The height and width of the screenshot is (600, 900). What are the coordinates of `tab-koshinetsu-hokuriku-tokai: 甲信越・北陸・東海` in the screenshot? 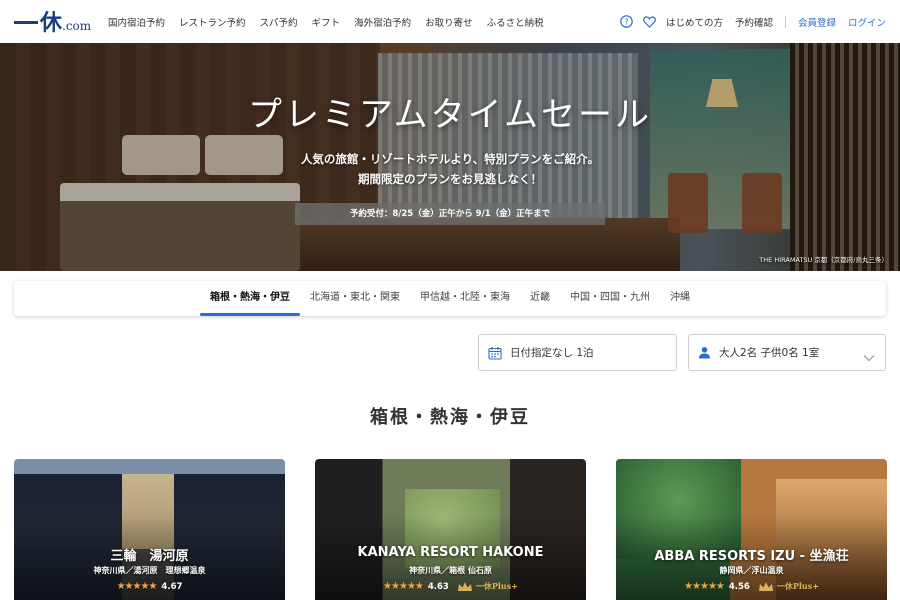 It's located at (465, 298).